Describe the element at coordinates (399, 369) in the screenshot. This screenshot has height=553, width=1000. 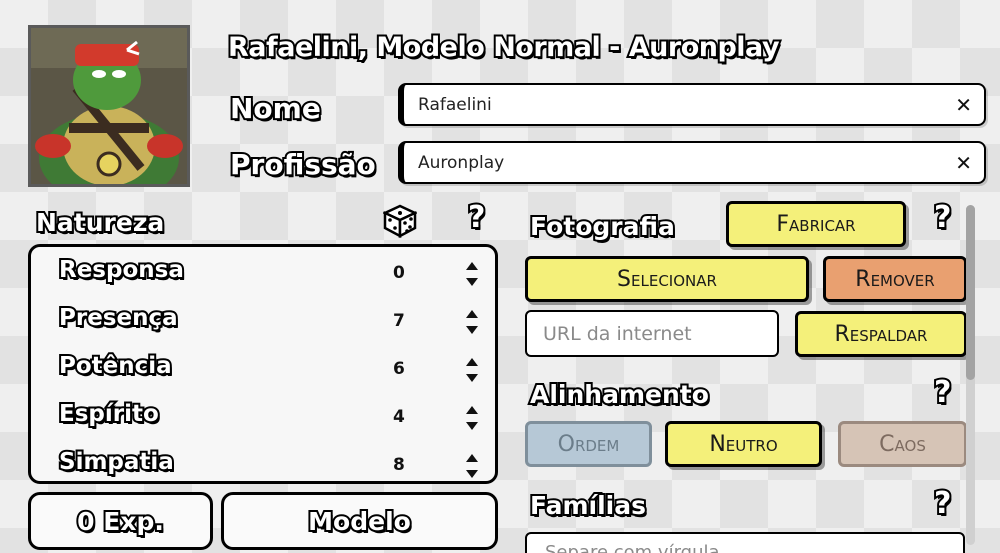
I see `stat-value: 6` at that location.